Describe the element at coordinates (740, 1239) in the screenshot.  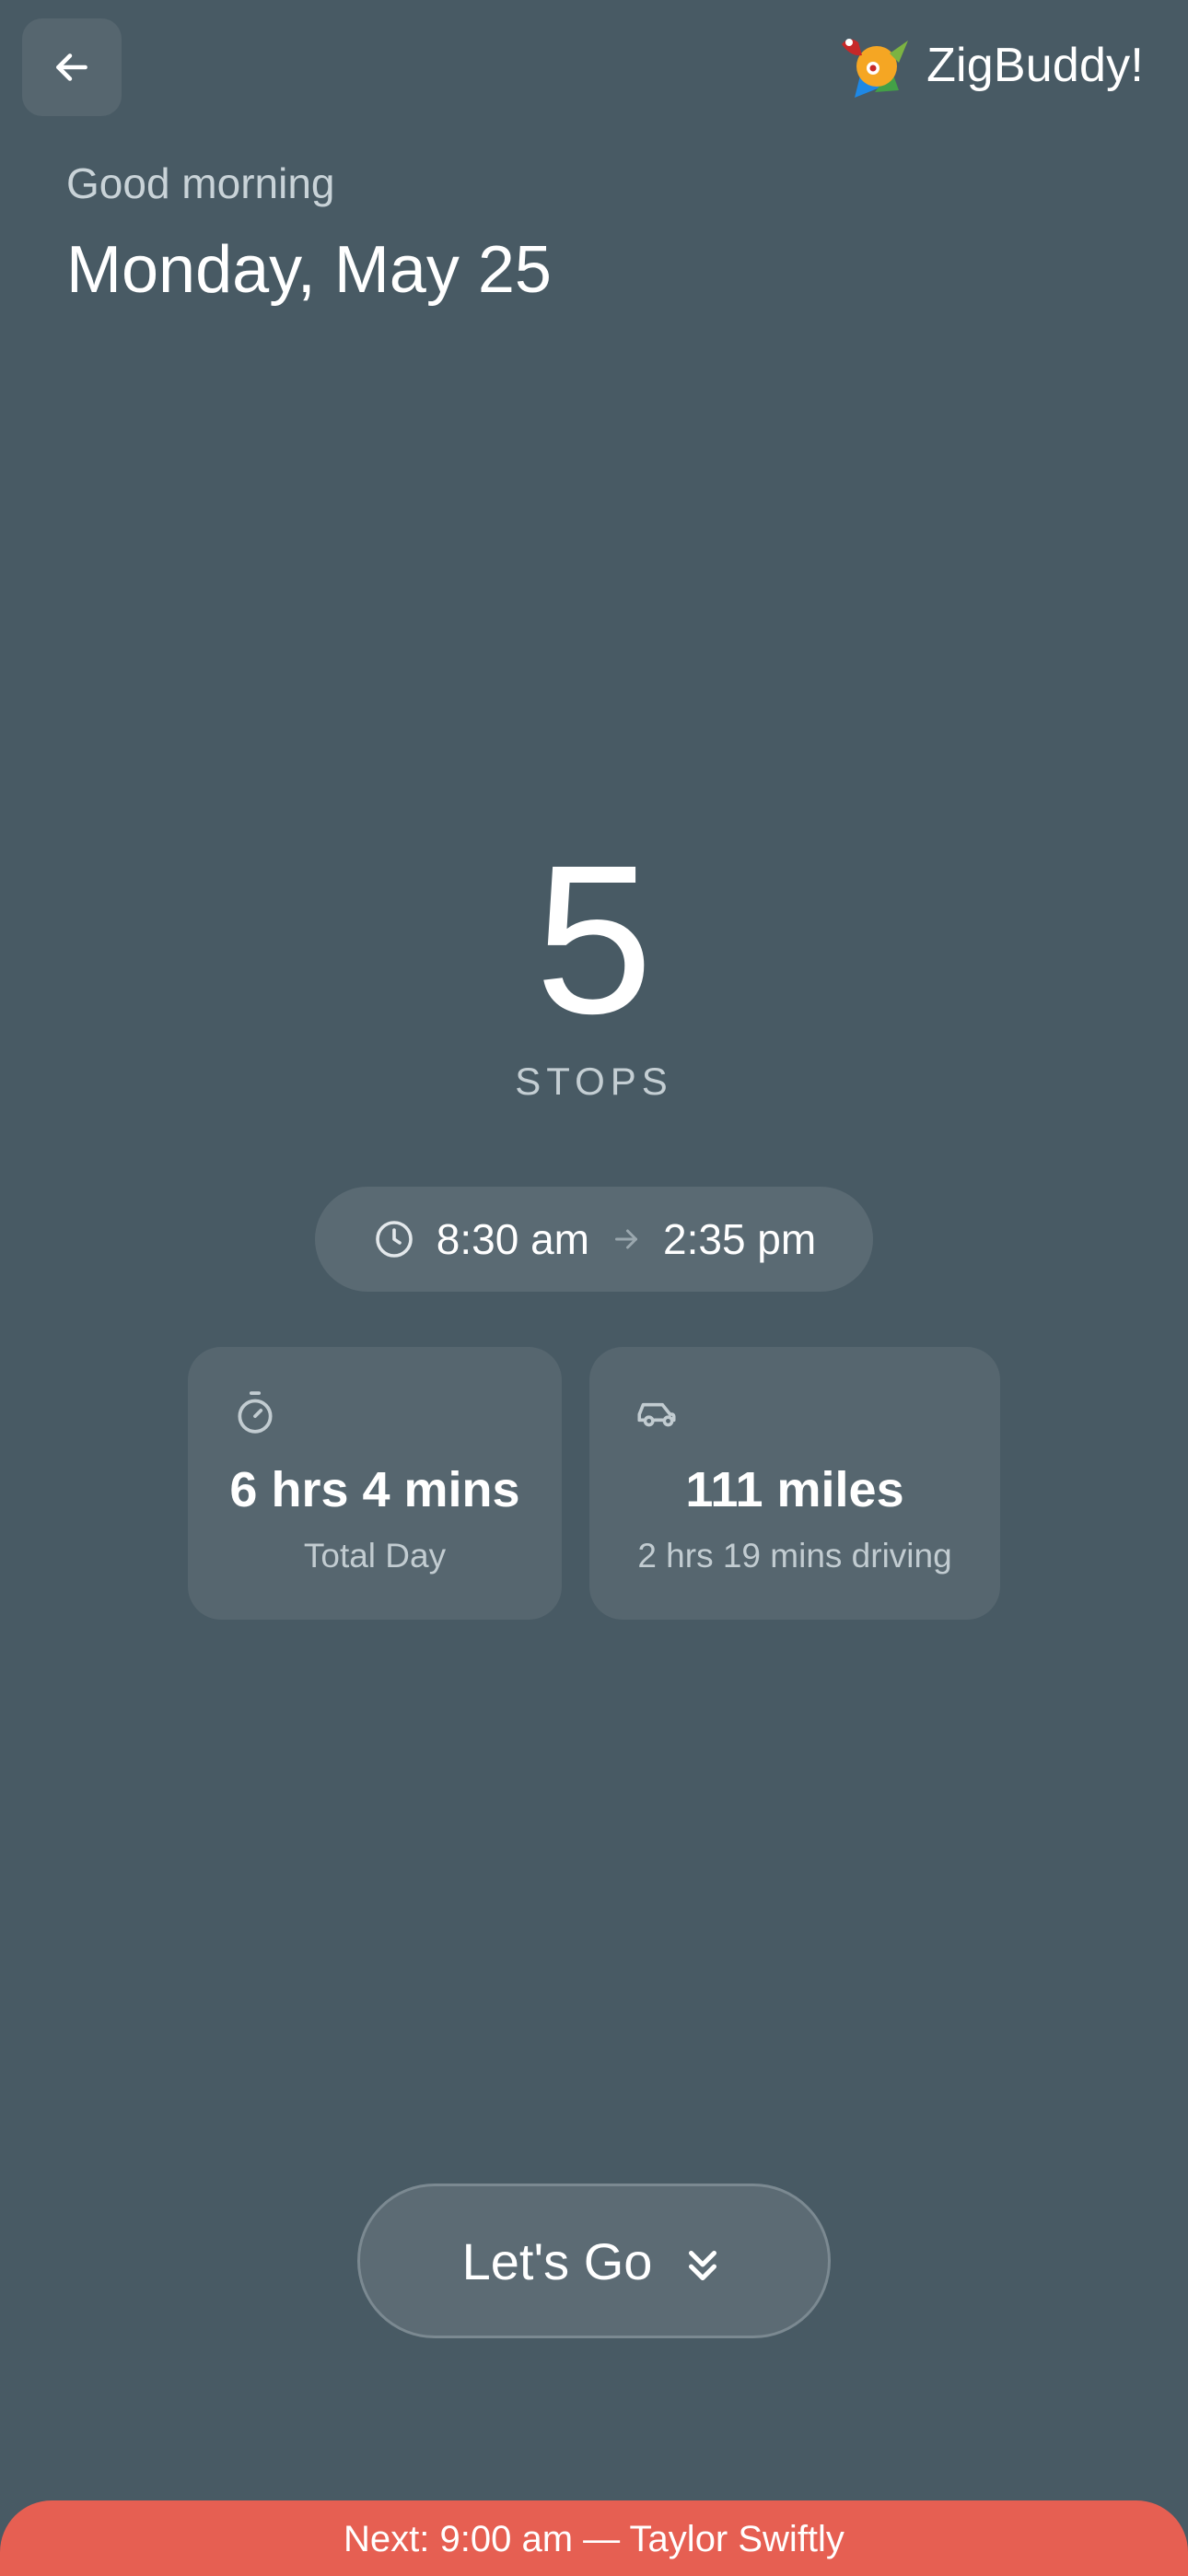
I see `end-time: 2:35 pm` at that location.